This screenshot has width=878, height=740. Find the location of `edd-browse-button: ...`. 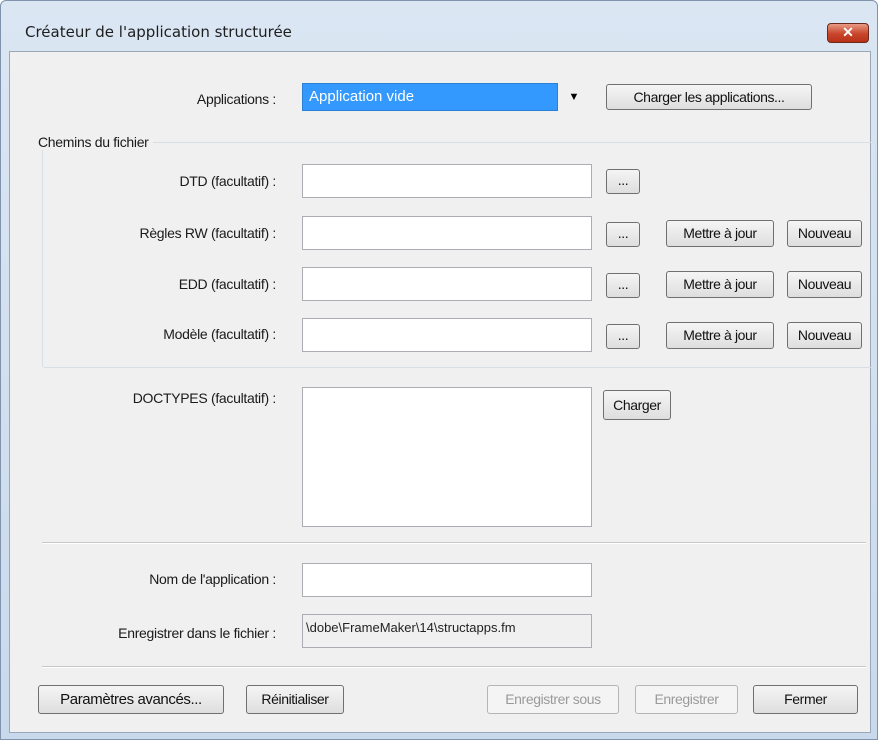

edd-browse-button: ... is located at coordinates (623, 285).